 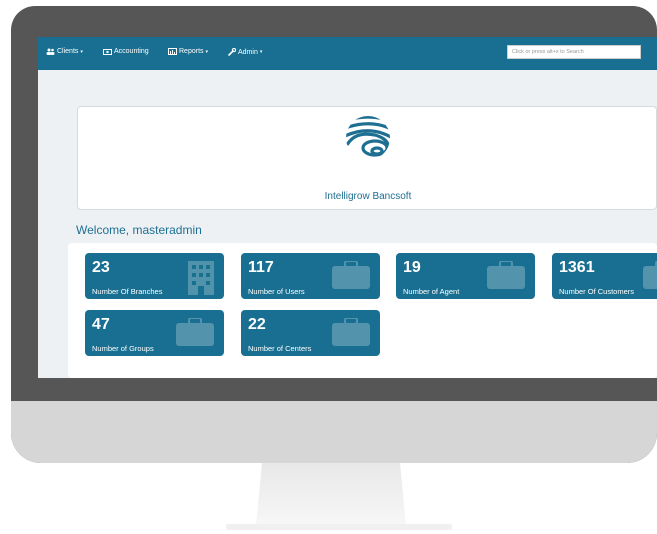 I want to click on nav-reports: Reports ▾, so click(x=188, y=51).